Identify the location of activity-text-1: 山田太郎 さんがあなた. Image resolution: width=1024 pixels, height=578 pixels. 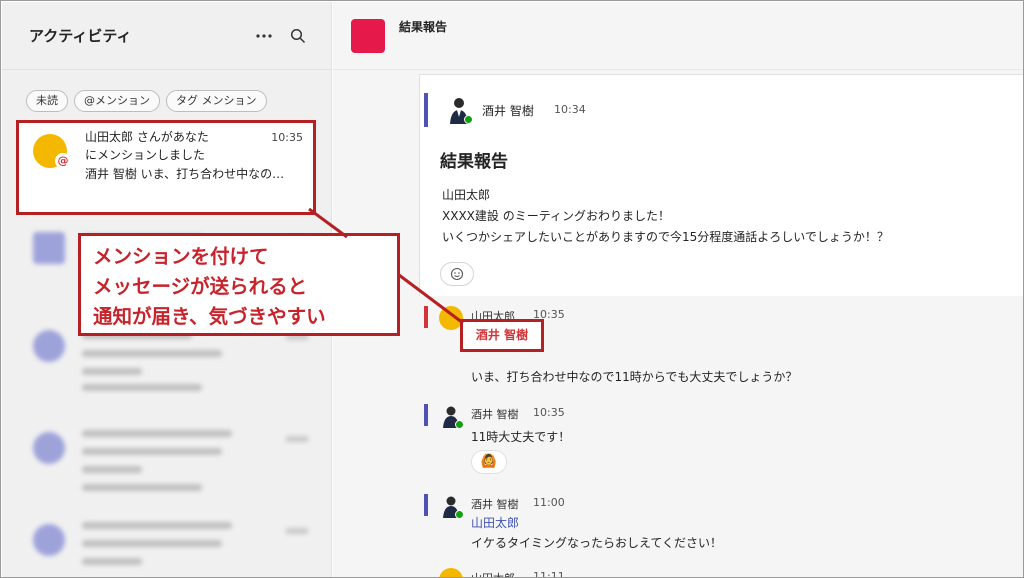
(147, 137).